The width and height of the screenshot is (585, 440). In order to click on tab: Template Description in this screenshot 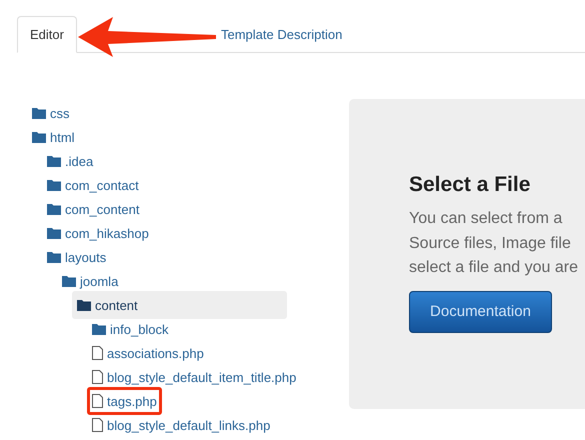, I will do `click(281, 34)`.